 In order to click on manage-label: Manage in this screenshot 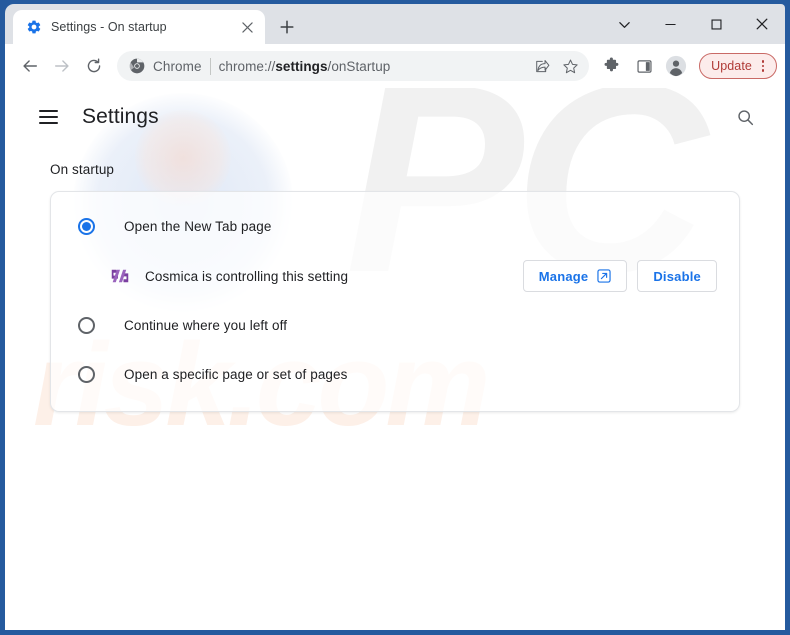, I will do `click(563, 276)`.